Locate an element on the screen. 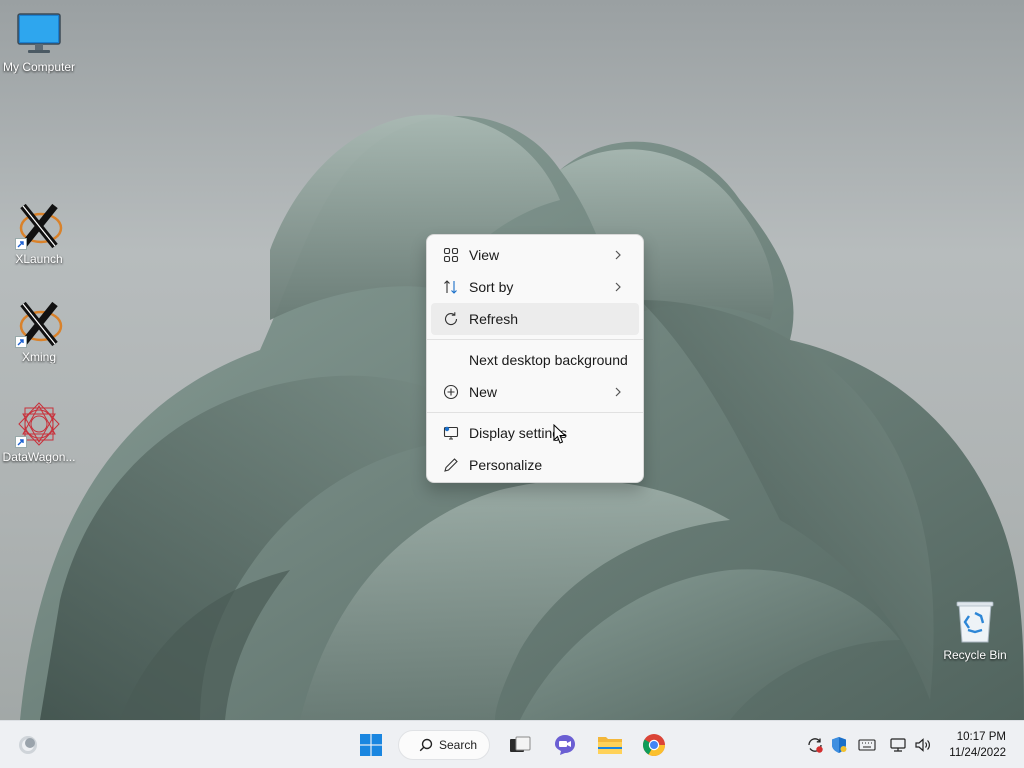  clock-time: 10:17 PM is located at coordinates (981, 737).